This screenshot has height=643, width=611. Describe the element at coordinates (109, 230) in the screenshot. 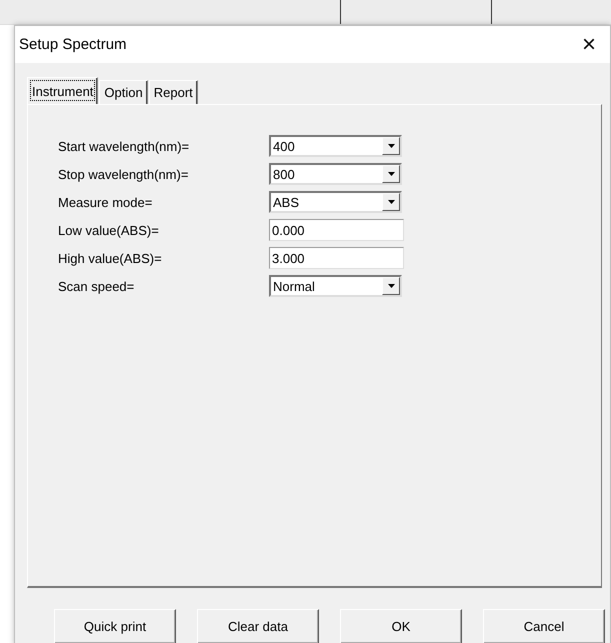

I see `field-label: Low value(ABS)=` at that location.